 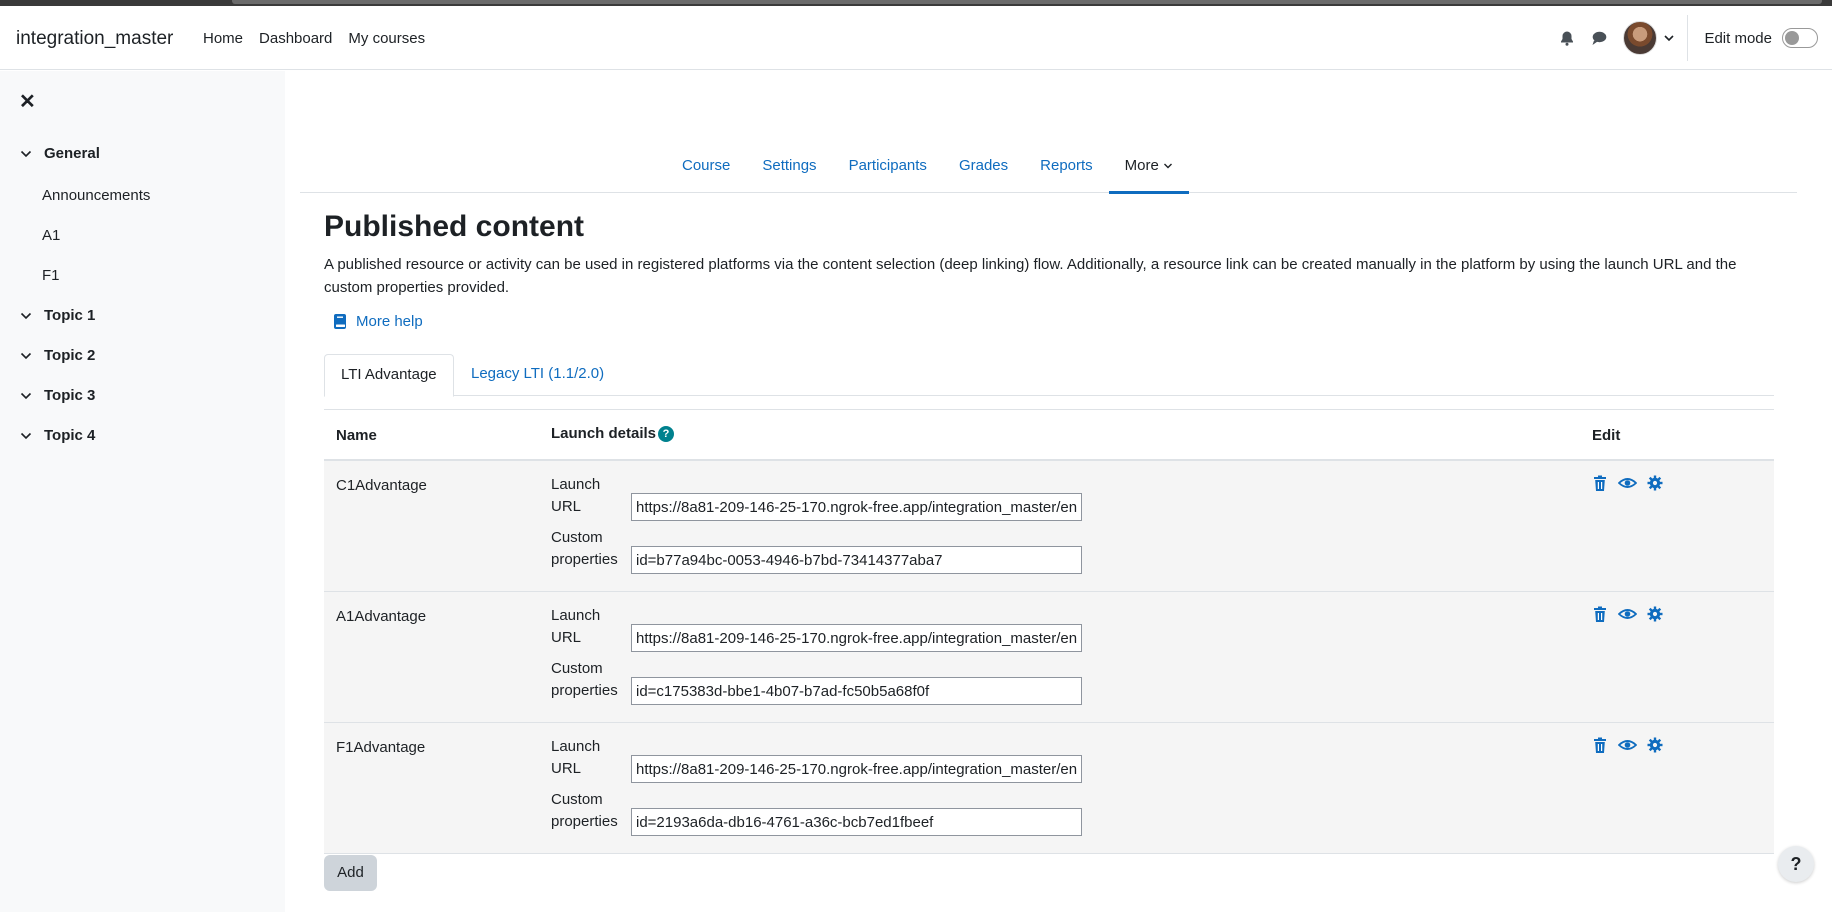 What do you see at coordinates (666, 433) in the screenshot?
I see `help-icon: ?` at bounding box center [666, 433].